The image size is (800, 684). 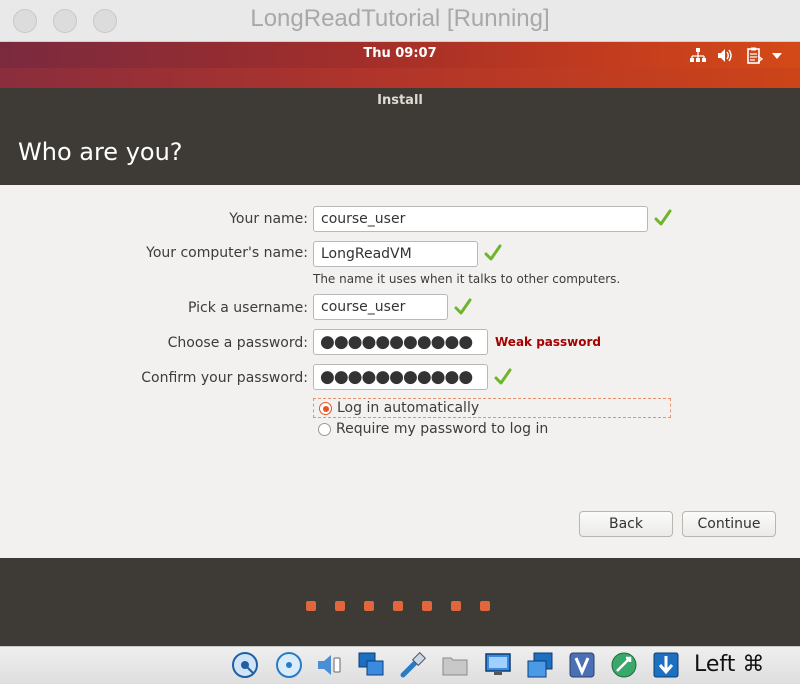 I want to click on back-button: Back, so click(x=626, y=524).